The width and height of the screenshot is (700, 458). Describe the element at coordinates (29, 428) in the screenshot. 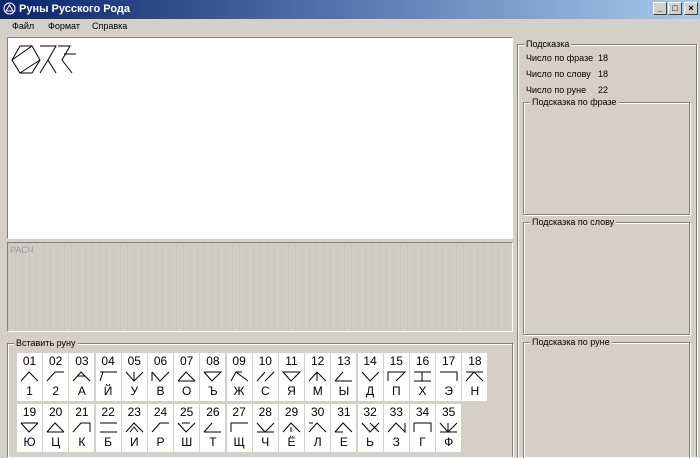

I see `rune-button-19: 19 Ю` at that location.